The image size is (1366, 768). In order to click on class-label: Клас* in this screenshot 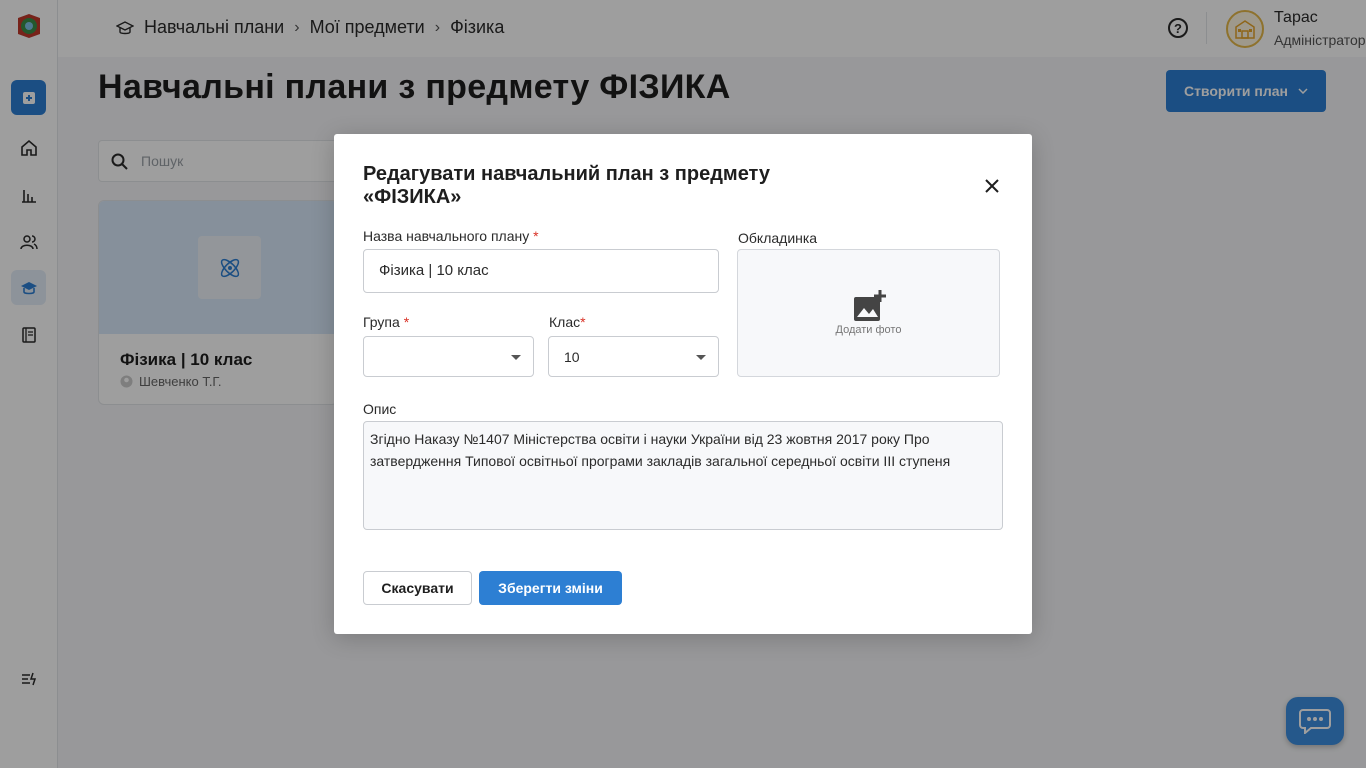, I will do `click(567, 322)`.